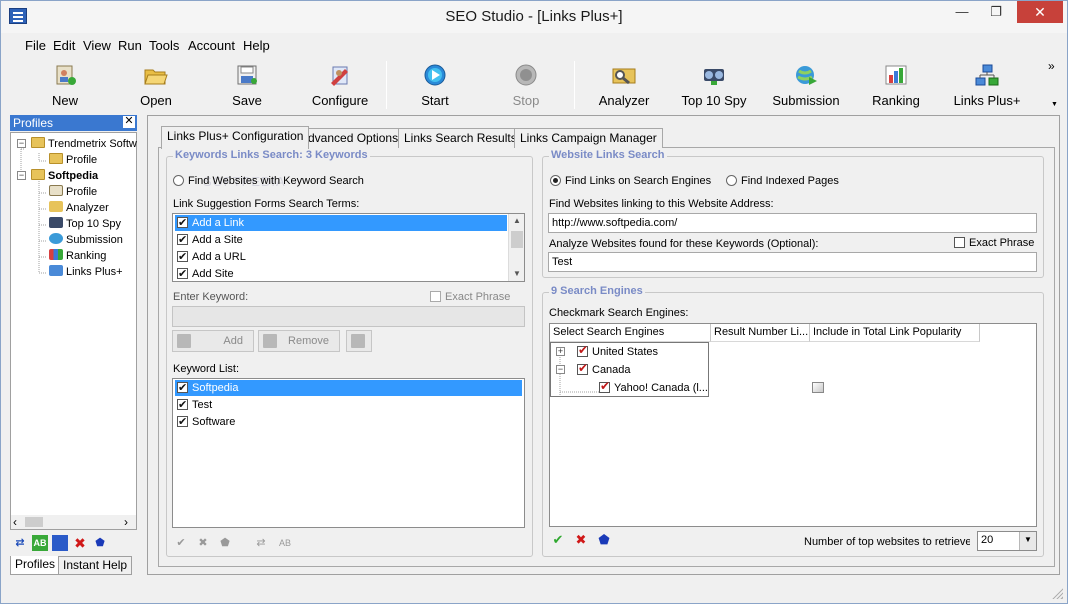 The image size is (1068, 604). What do you see at coordinates (534, 591) in the screenshot?
I see `status-bar` at bounding box center [534, 591].